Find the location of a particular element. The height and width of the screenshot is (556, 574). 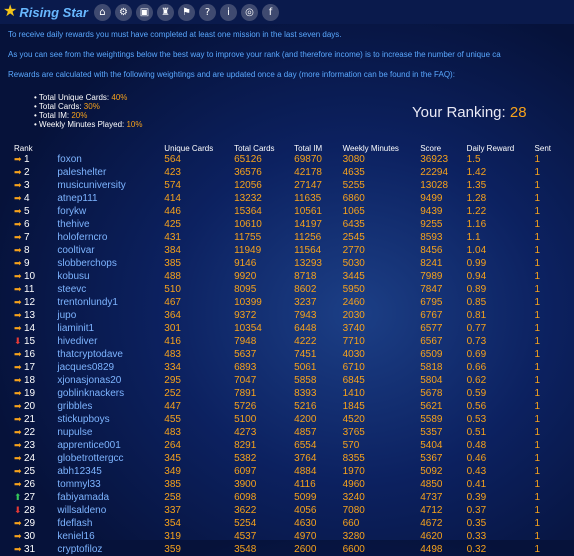

trend-down-icon: ⬇ is located at coordinates (18, 510).